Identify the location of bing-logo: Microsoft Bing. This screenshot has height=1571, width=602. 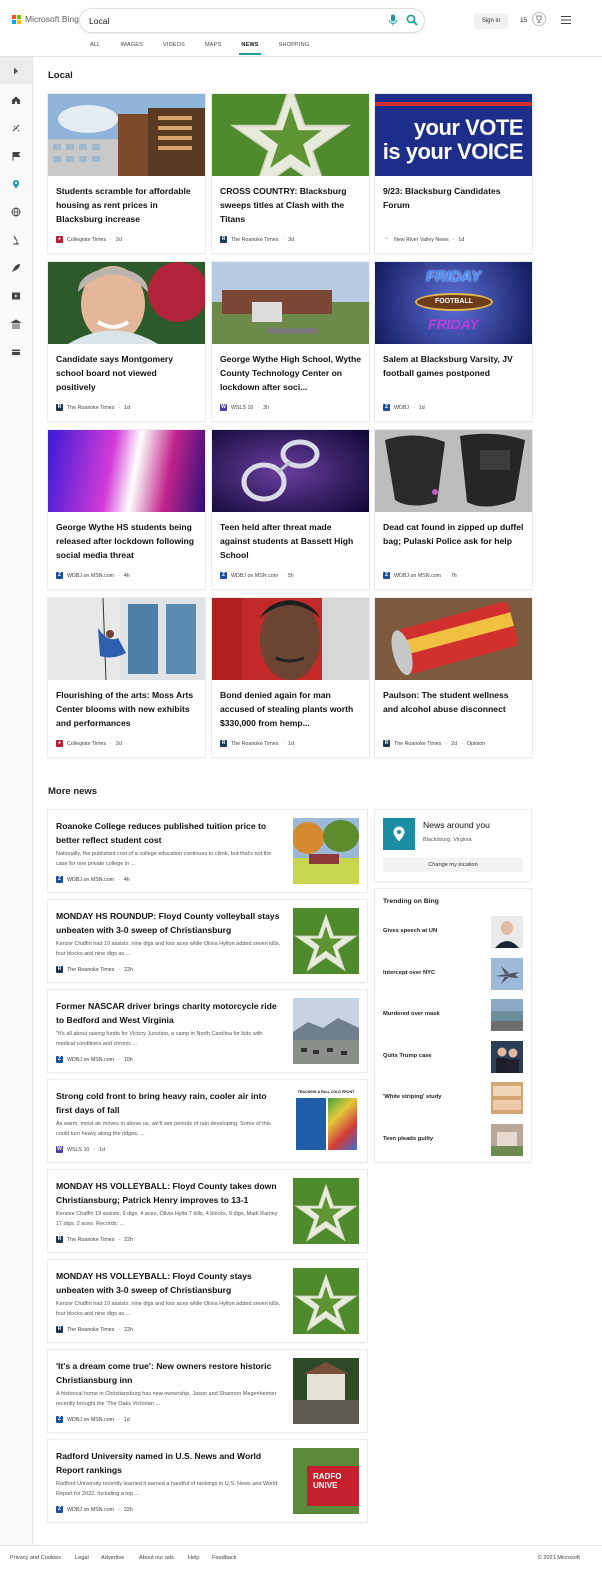
(45, 19).